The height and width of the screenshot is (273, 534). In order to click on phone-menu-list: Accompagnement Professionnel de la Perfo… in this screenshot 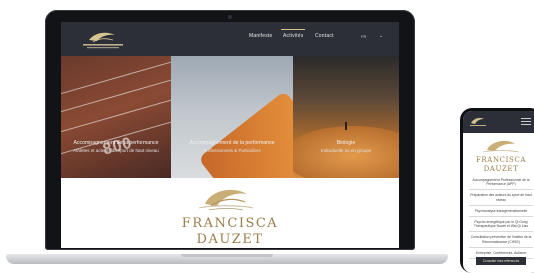, I will do `click(501, 220)`.